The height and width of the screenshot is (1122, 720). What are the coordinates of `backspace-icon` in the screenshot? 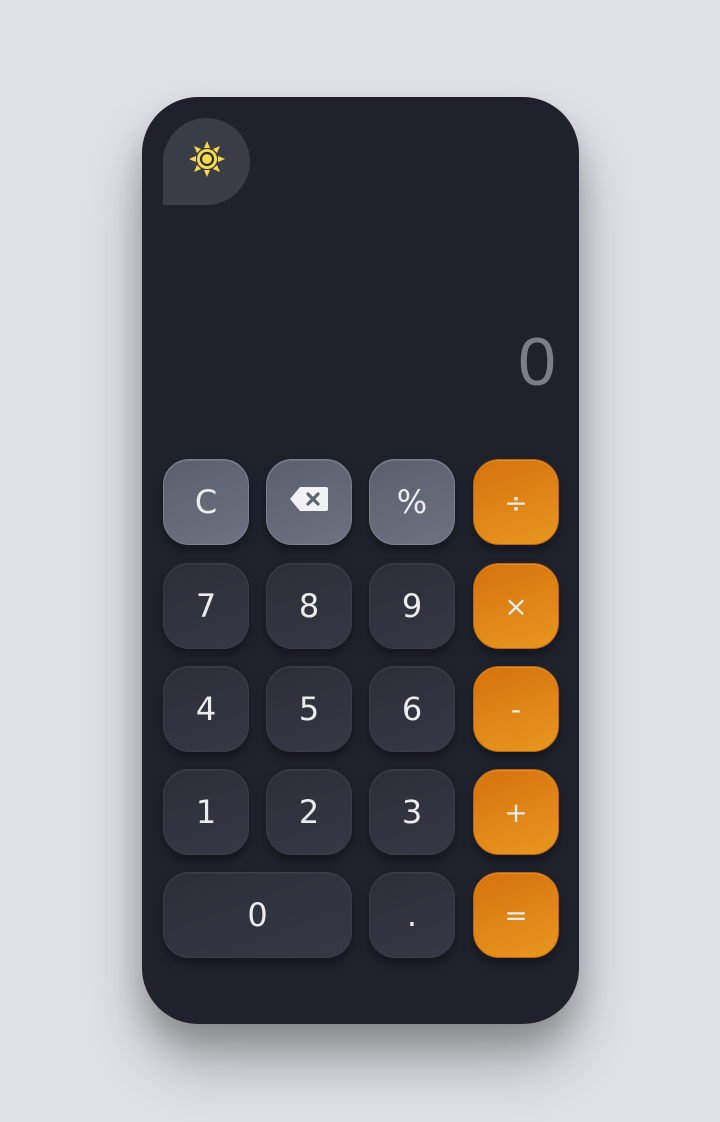 It's located at (309, 502).